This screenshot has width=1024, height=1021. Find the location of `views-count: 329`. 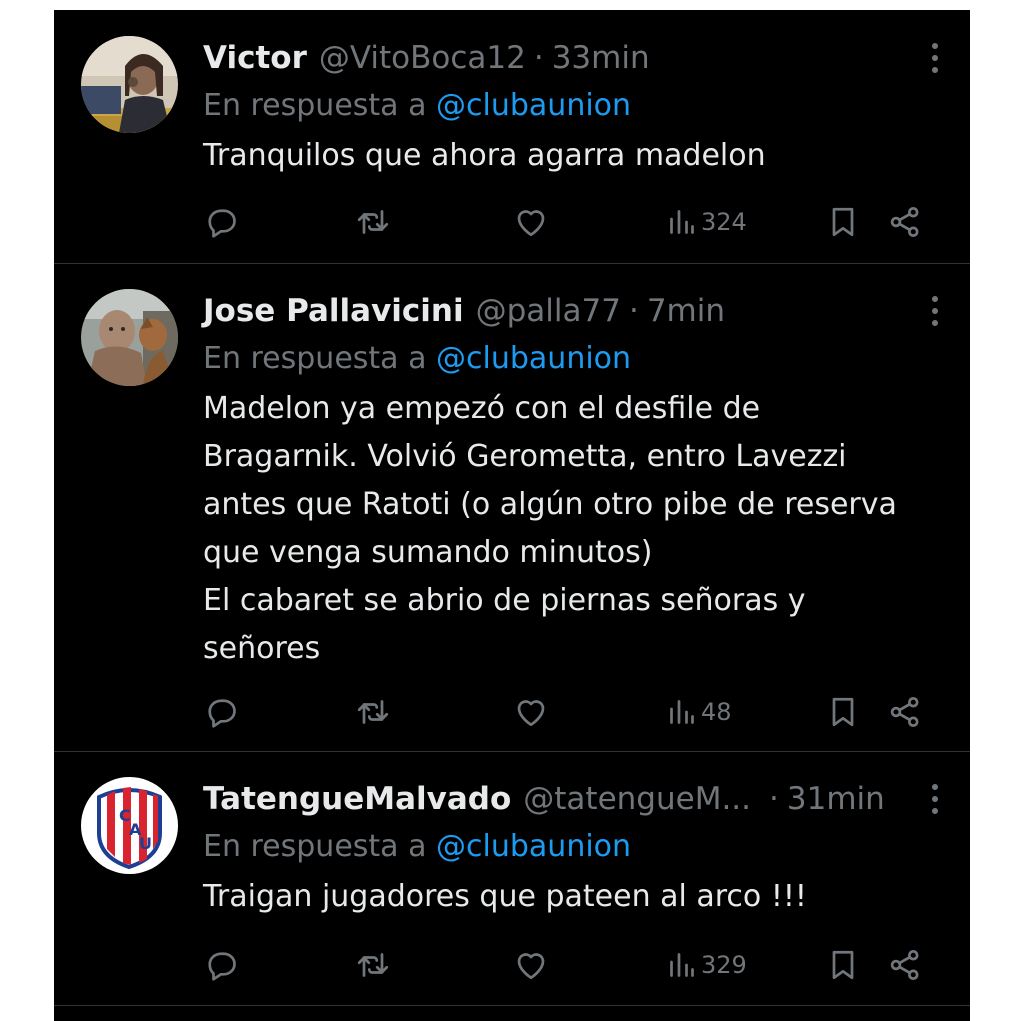

views-count: 329 is located at coordinates (724, 965).